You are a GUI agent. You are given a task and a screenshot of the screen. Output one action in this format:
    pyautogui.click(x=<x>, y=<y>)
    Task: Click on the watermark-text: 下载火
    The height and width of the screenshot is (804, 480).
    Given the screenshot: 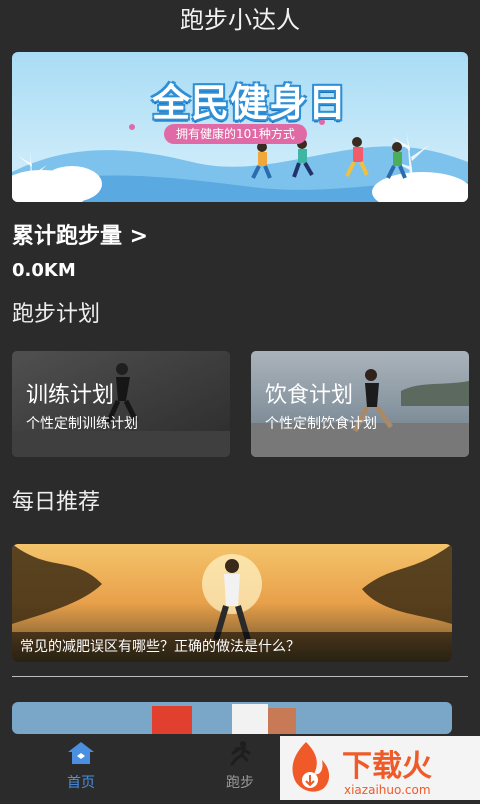 What is the action you would take?
    pyautogui.click(x=387, y=766)
    